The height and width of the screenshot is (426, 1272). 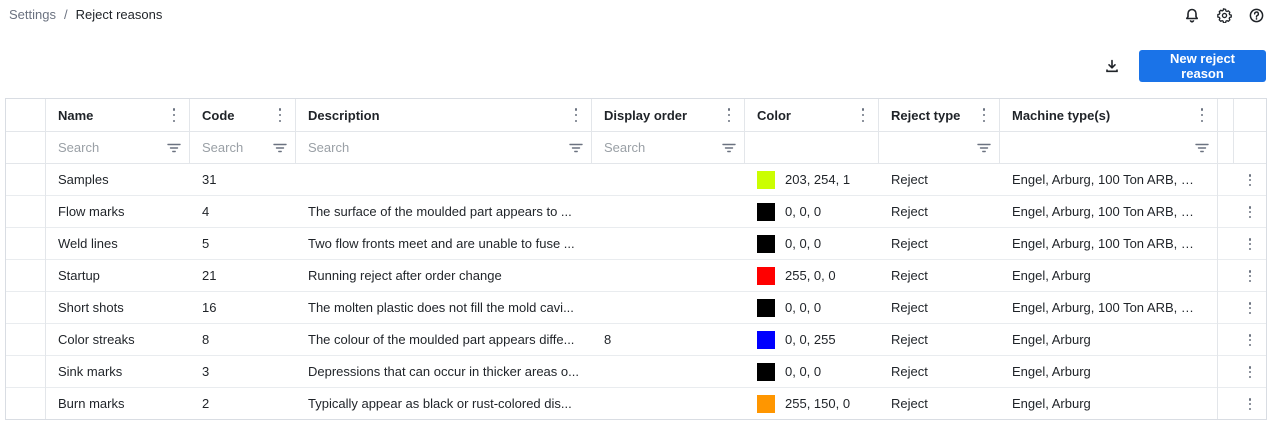 I want to click on color-rgb-text: 0, 0, 255, so click(x=810, y=339).